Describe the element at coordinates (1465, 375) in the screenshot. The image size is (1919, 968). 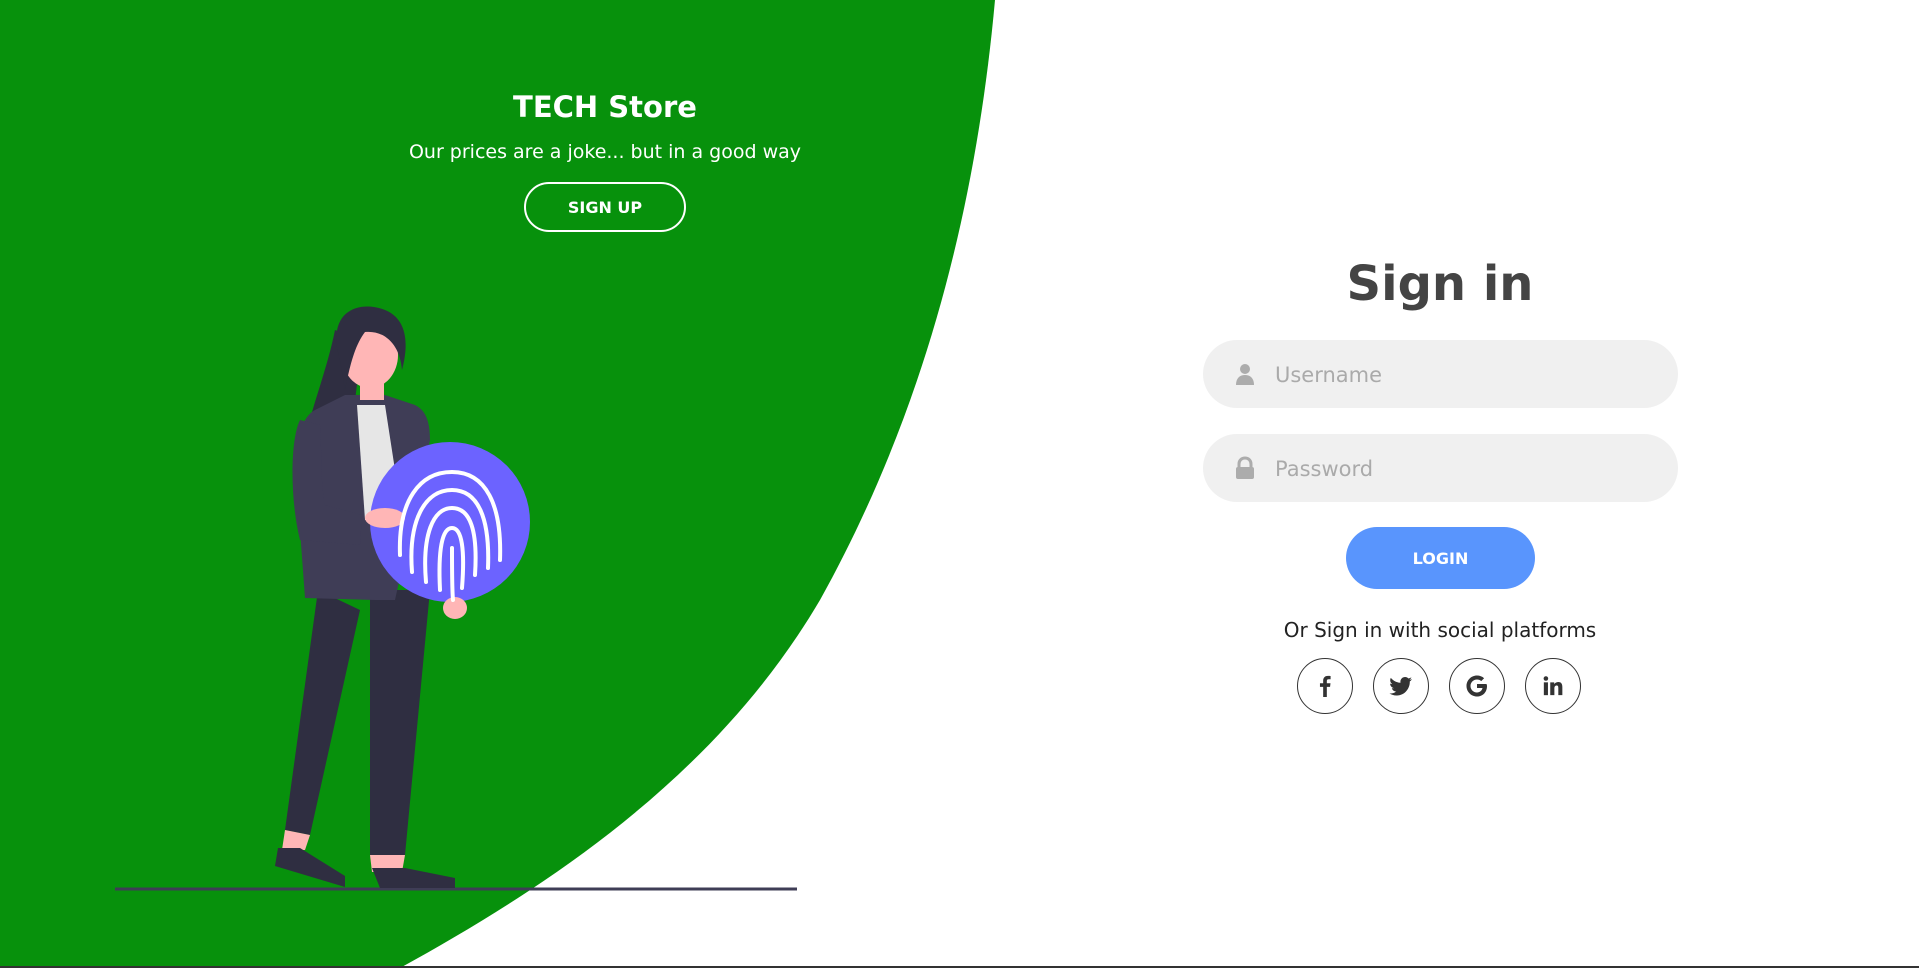
I see `username-input` at that location.